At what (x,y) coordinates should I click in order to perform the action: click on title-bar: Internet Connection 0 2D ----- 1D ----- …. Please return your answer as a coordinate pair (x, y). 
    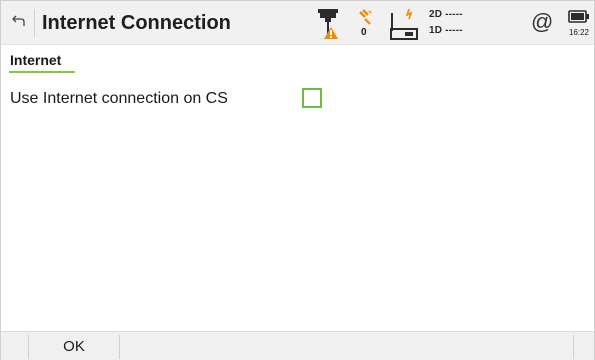
    Looking at the image, I should click on (297, 23).